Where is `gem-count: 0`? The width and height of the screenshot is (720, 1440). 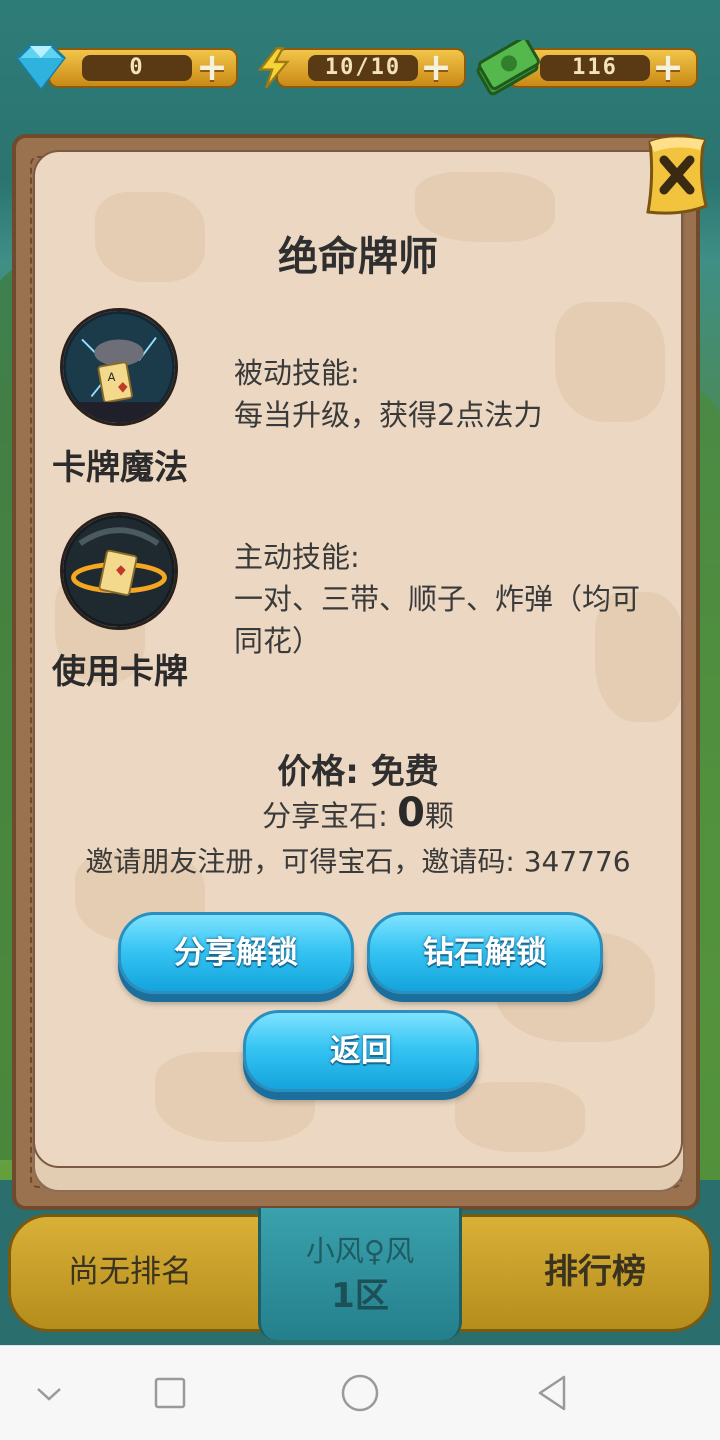
gem-count: 0 is located at coordinates (137, 68).